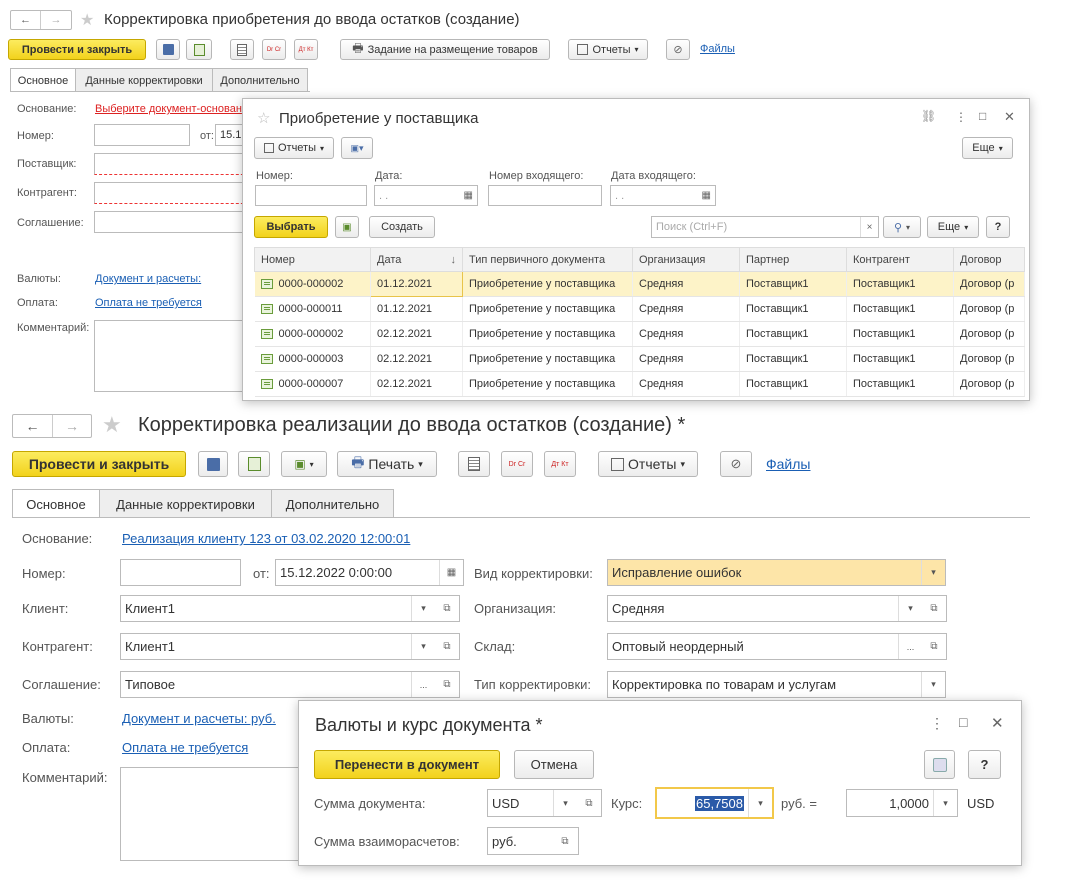  I want to click on settle-currency-field: руб. ⧉, so click(533, 841).